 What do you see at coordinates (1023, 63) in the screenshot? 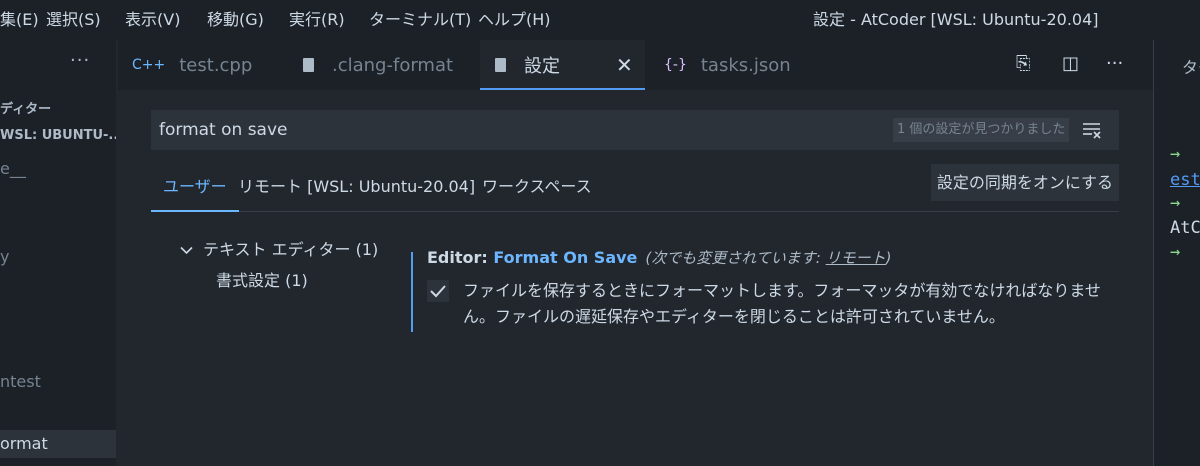
I see `open-settings-json-icon: ⎘` at bounding box center [1023, 63].